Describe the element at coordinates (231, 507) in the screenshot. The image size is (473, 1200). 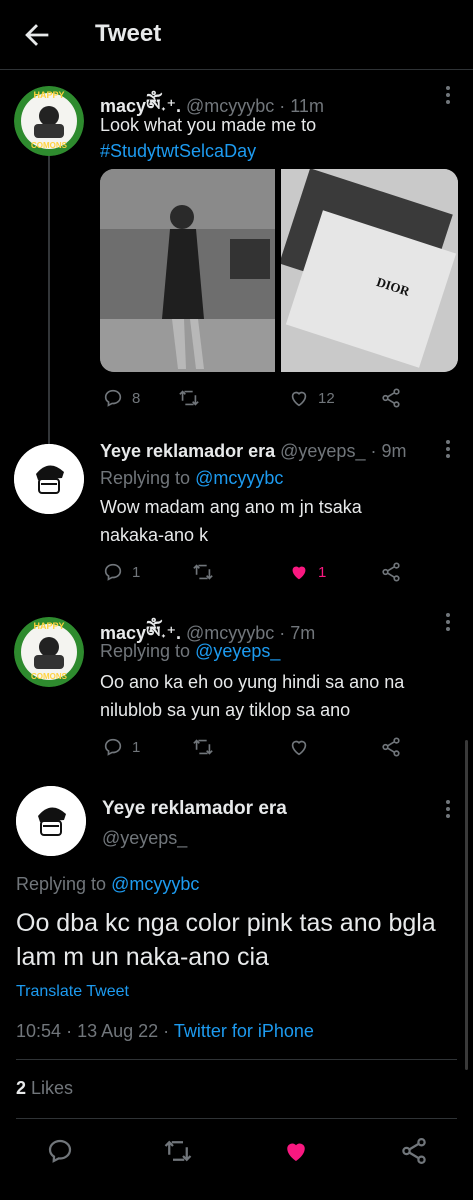
I see `tweet-text-line: Wow madam ang ano m jn tsaka` at that location.